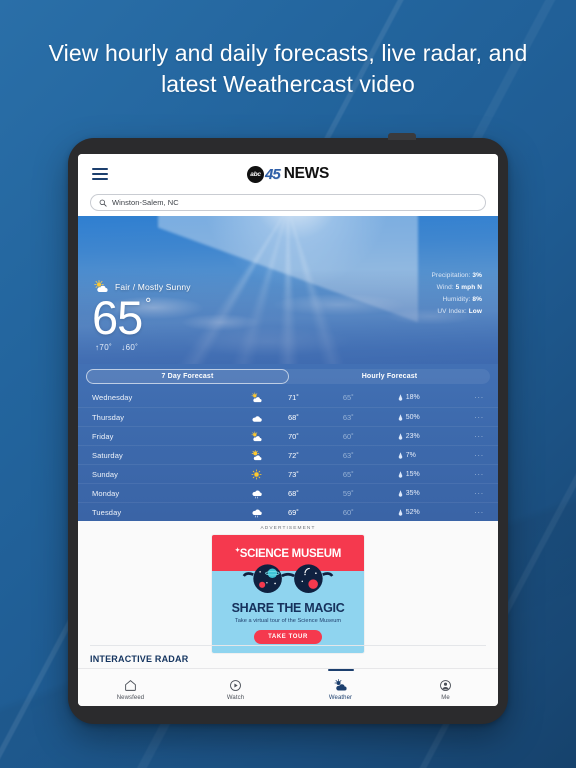 The height and width of the screenshot is (768, 576). I want to click on stat-value: 8%, so click(477, 299).